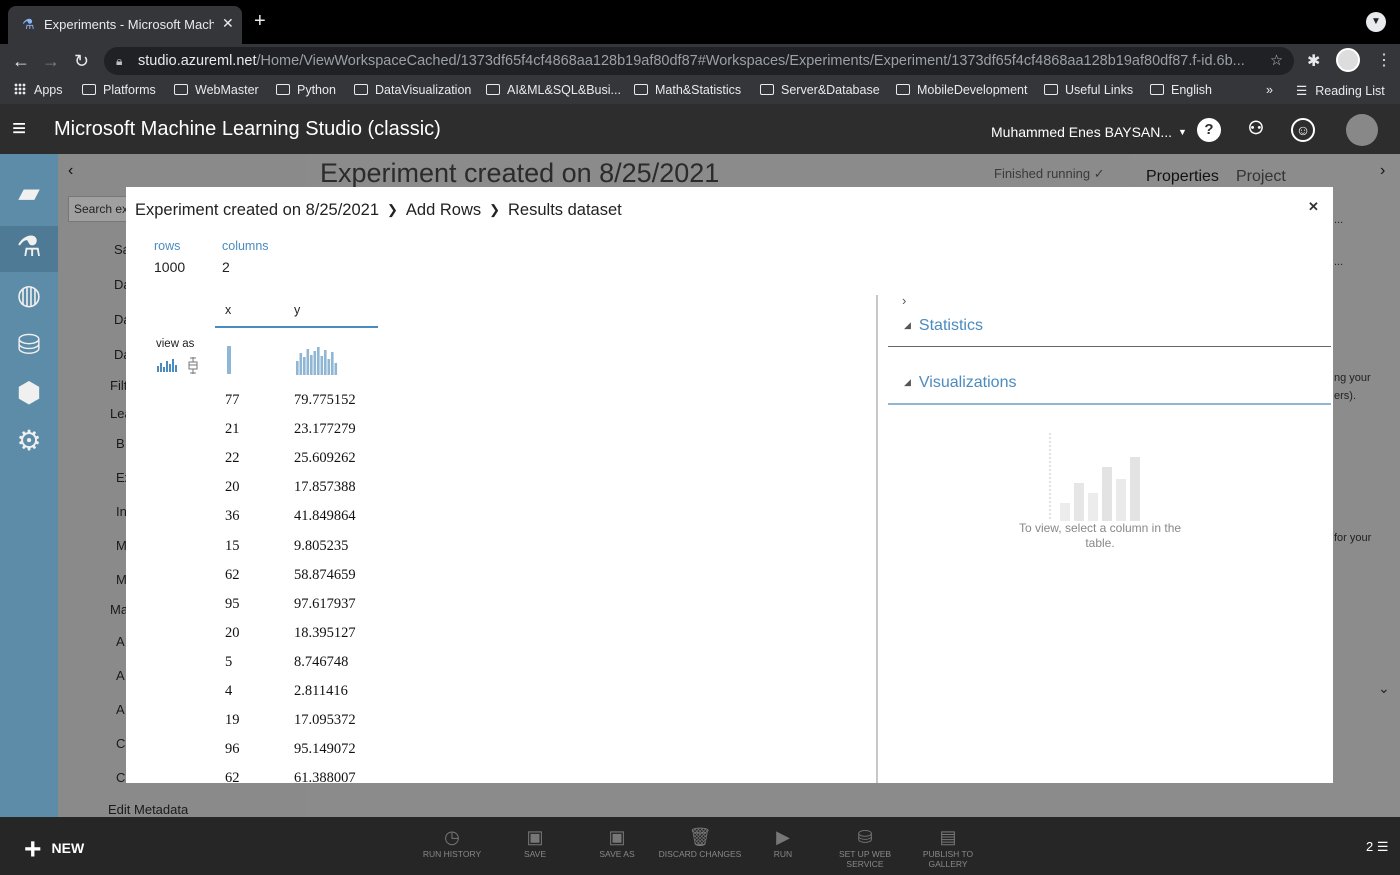  I want to click on profile-avatar, so click(1348, 60).